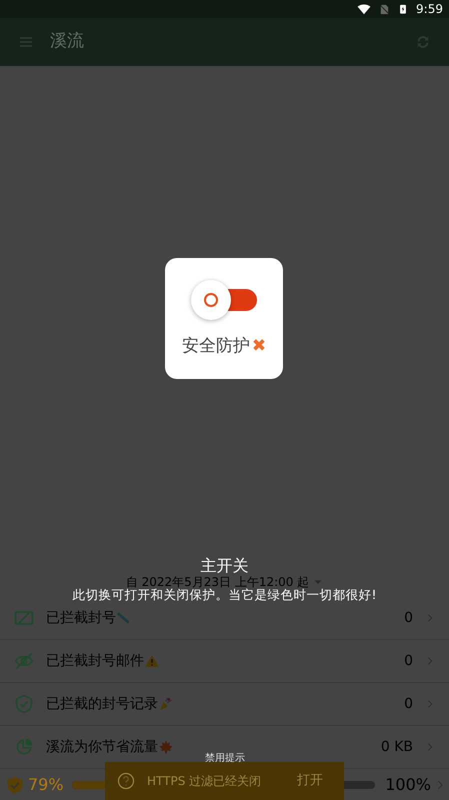  I want to click on protection-switch, so click(224, 300).